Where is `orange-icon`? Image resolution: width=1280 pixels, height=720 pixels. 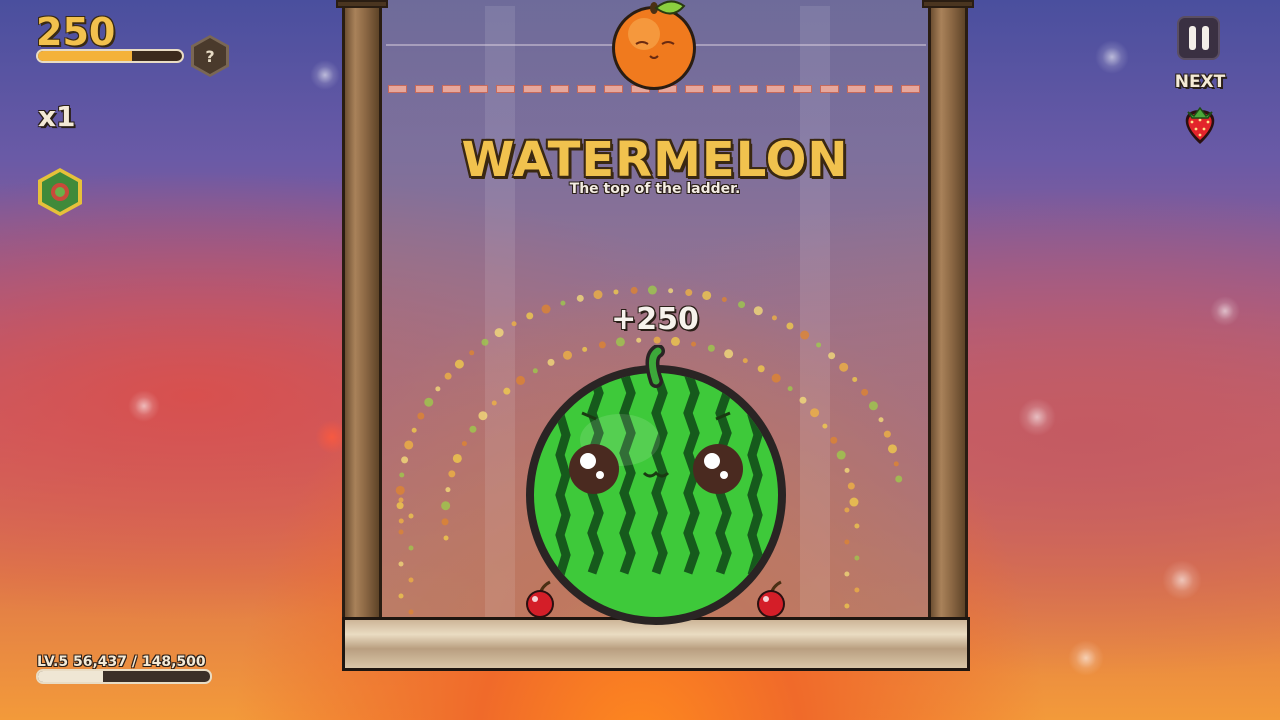
orange-icon is located at coordinates (654, 48).